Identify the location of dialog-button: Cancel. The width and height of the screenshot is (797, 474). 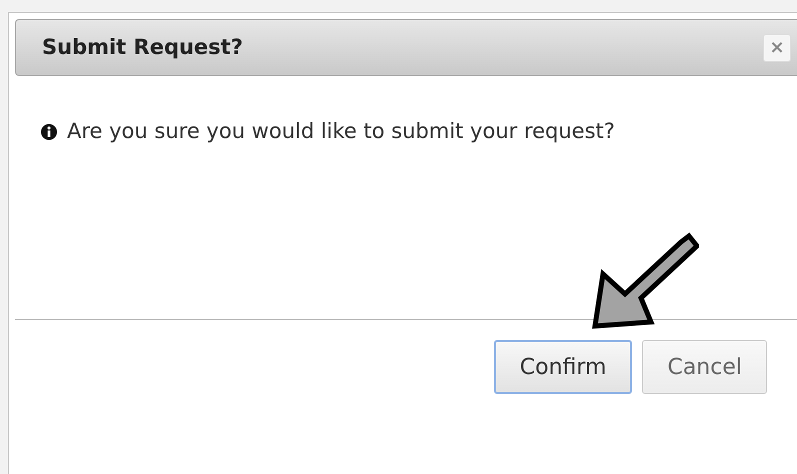
(704, 367).